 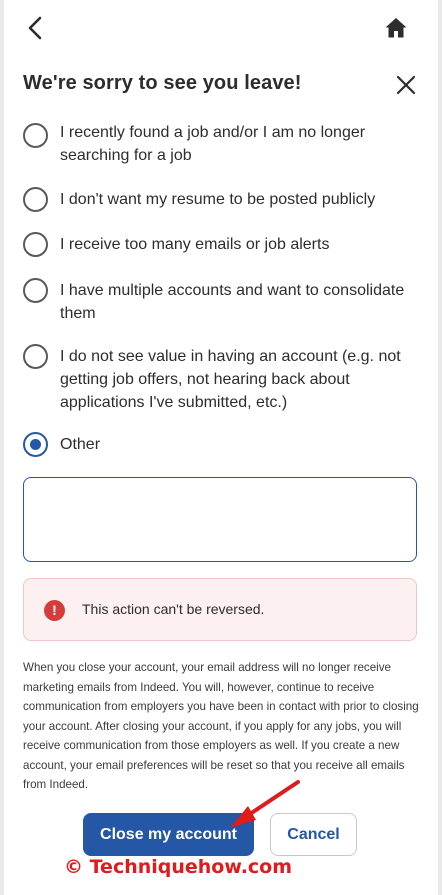 What do you see at coordinates (35, 444) in the screenshot?
I see `radio-button-selected` at bounding box center [35, 444].